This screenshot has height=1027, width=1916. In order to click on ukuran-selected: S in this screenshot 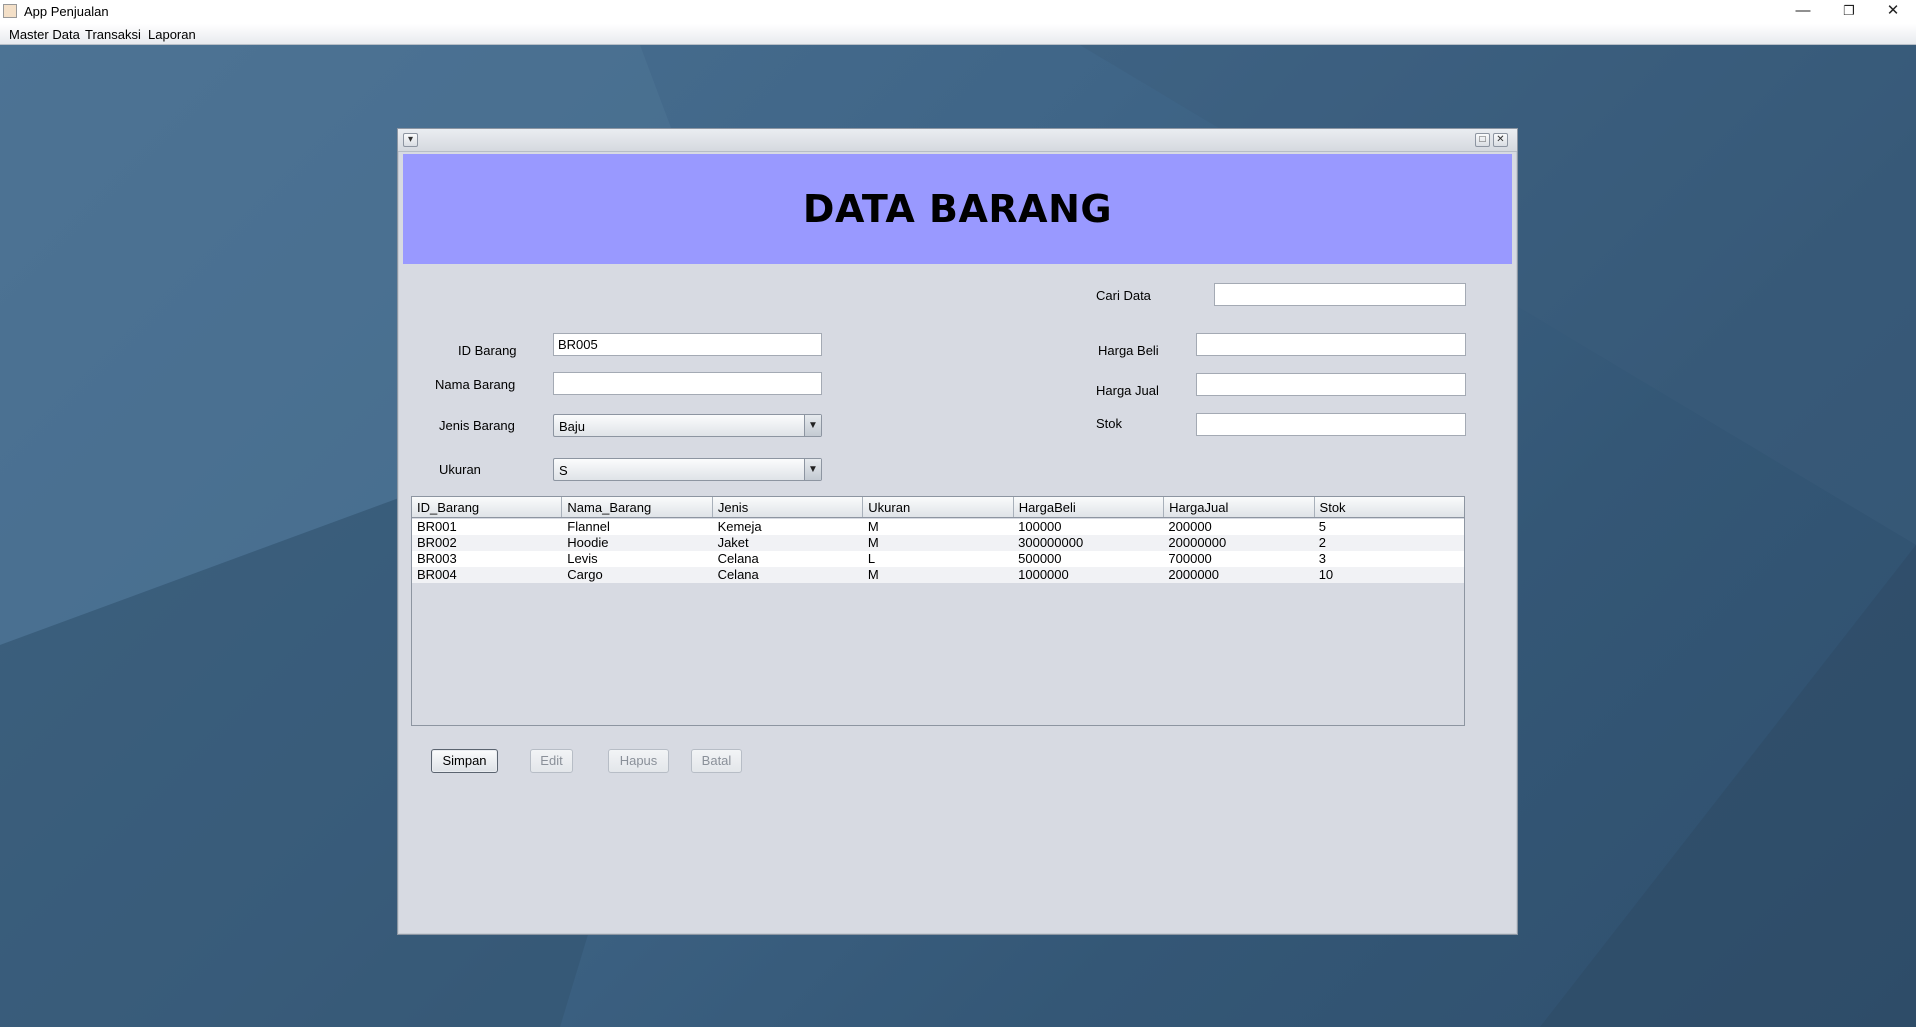, I will do `click(563, 470)`.